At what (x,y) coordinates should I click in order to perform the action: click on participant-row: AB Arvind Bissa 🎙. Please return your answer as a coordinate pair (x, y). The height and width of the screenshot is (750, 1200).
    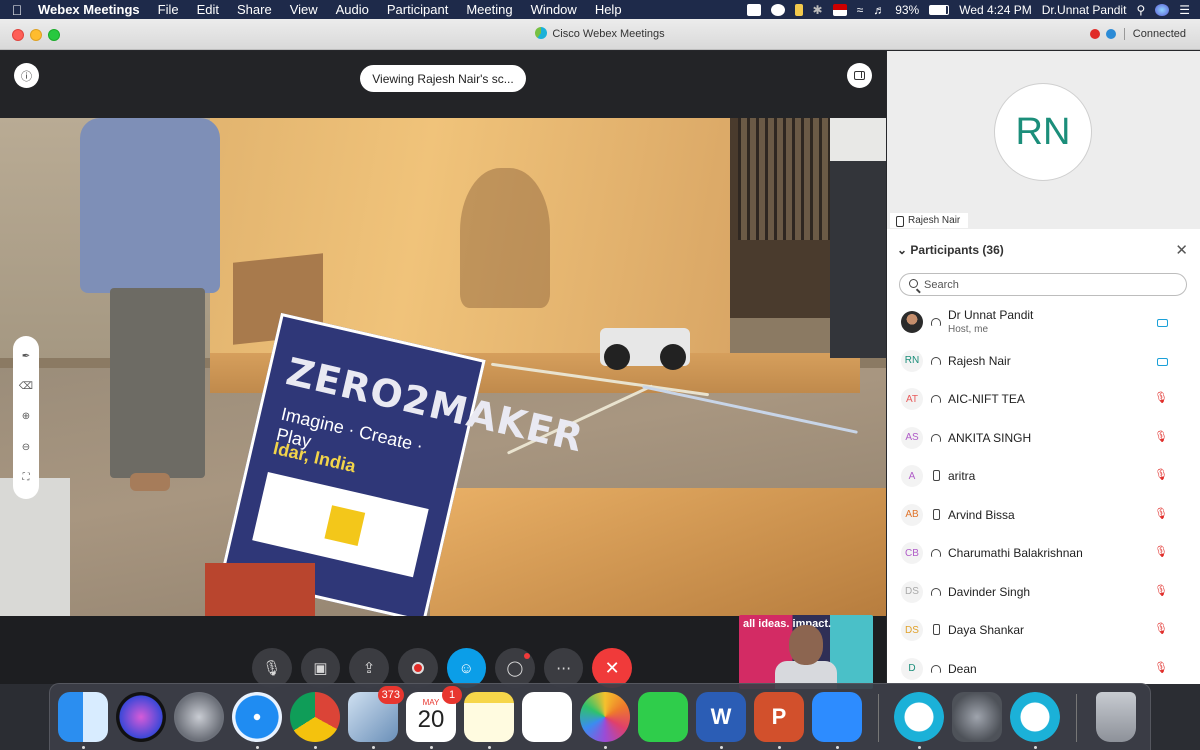
    Looking at the image, I should click on (1043, 516).